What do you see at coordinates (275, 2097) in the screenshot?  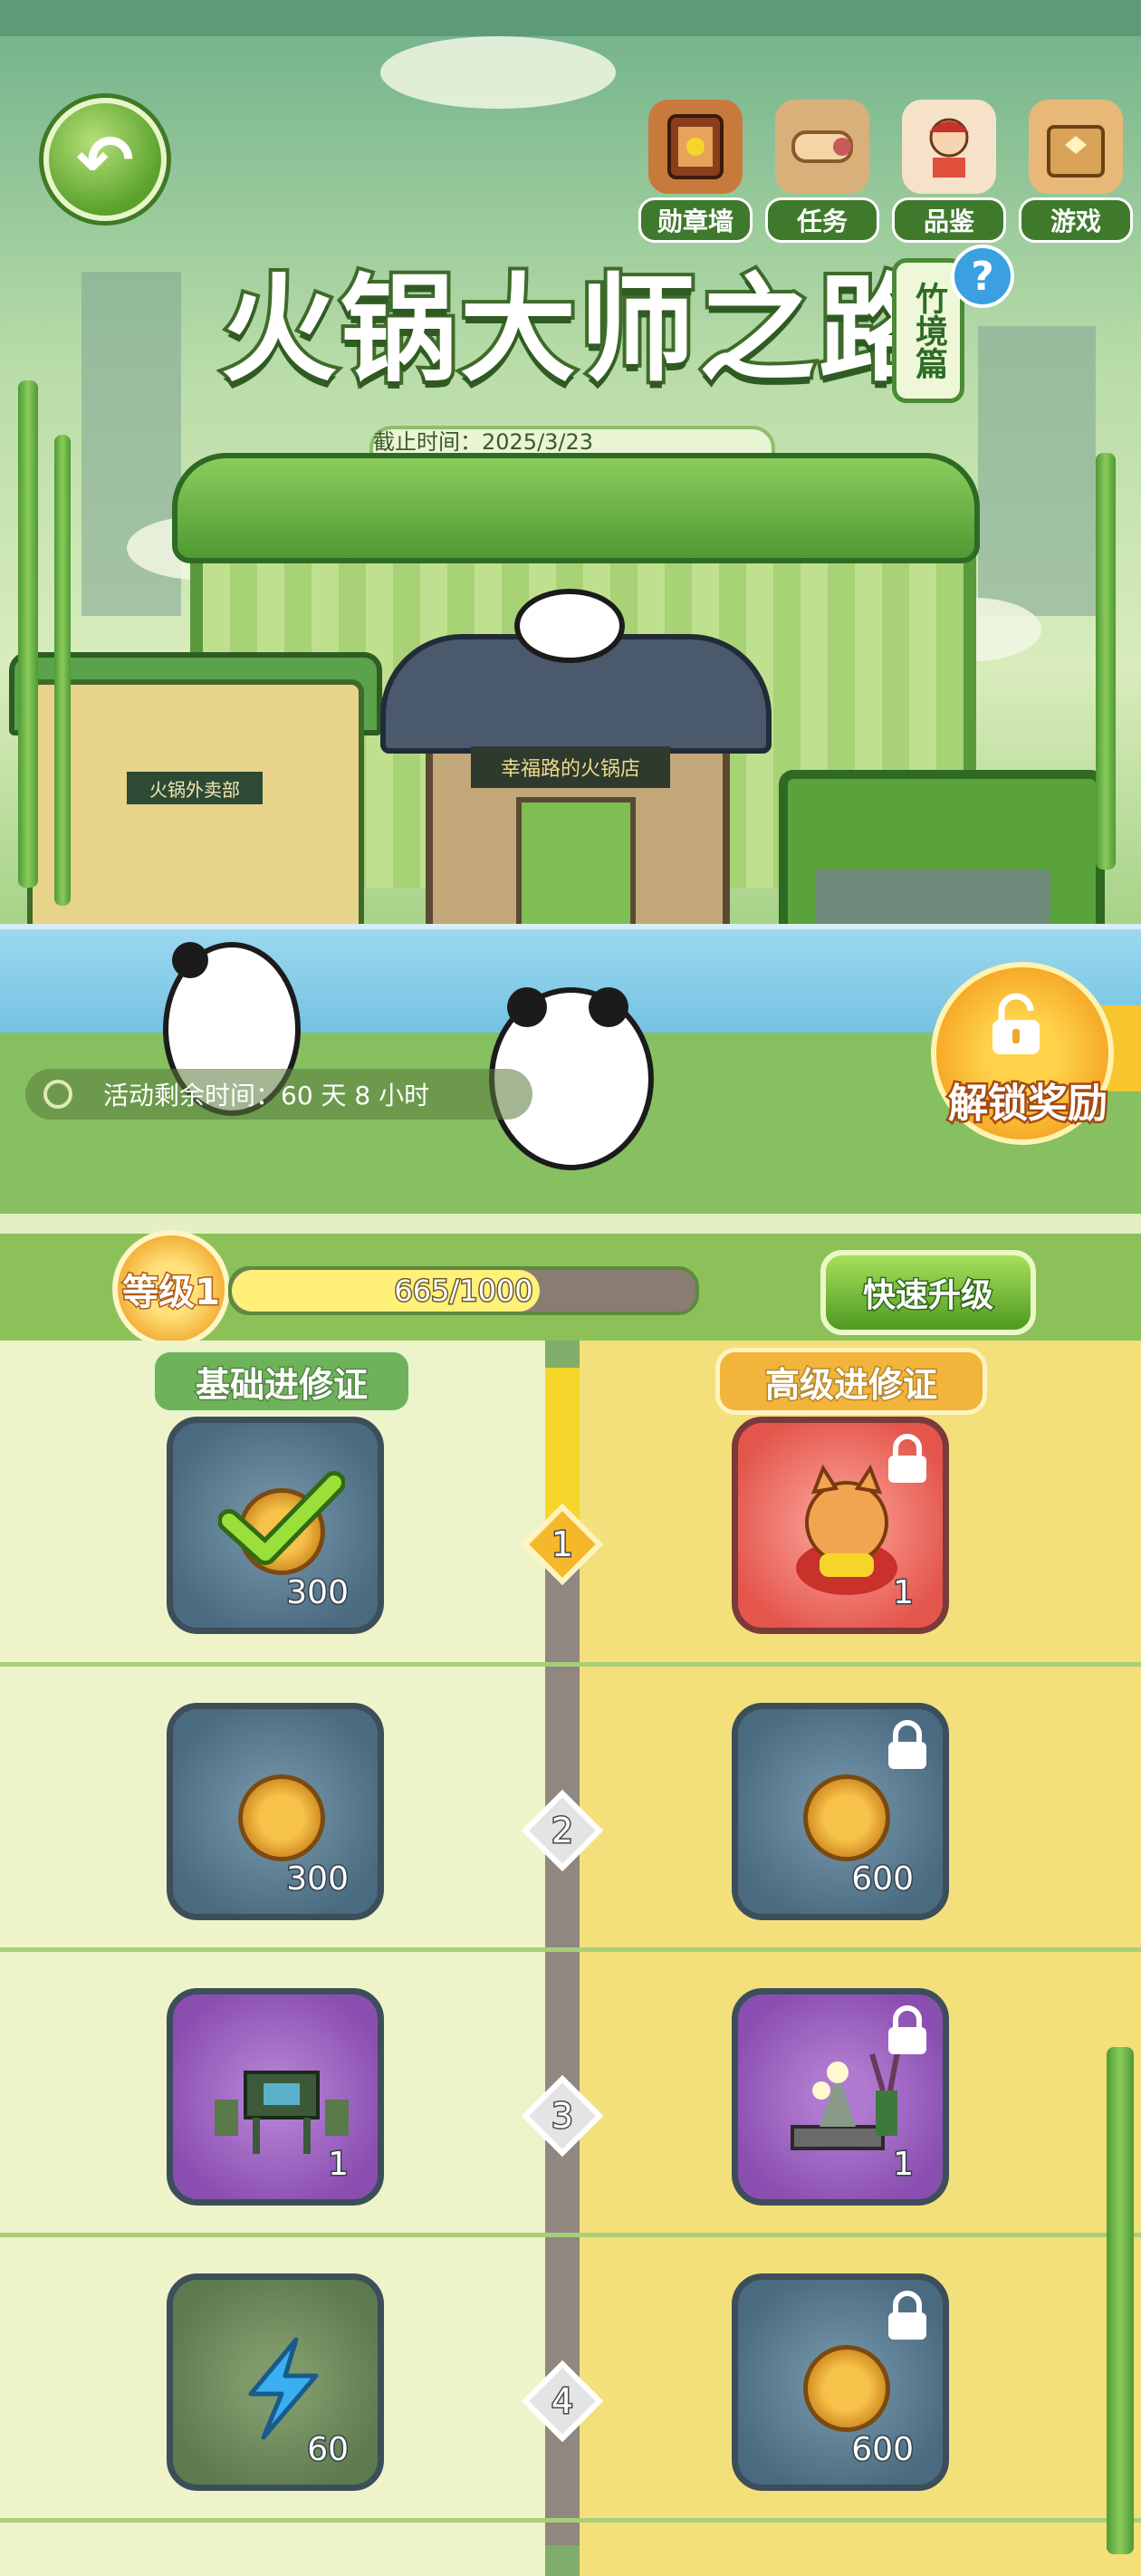 I see `basic-reward-level-3: 1` at bounding box center [275, 2097].